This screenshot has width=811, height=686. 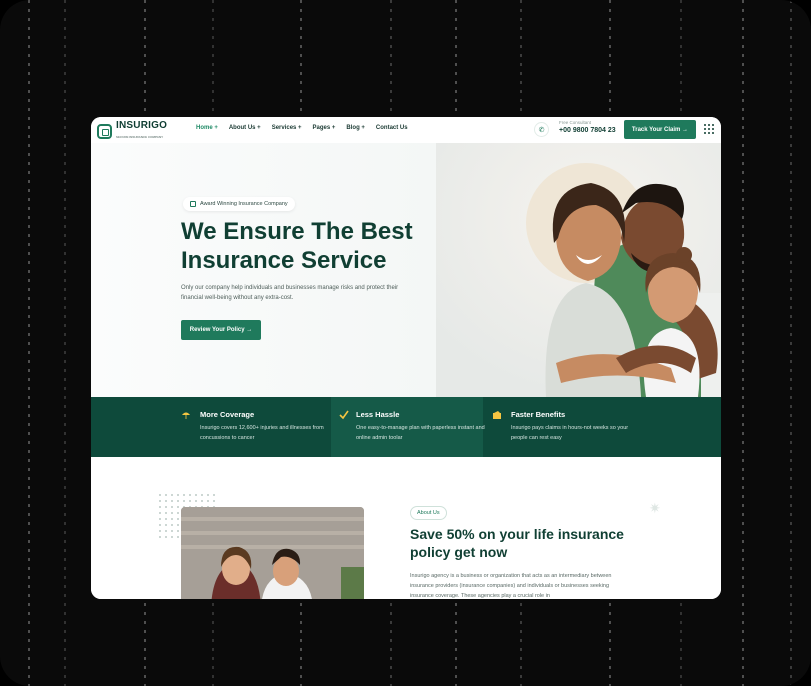 I want to click on consult-phone: +00 9800 7804 23, so click(x=587, y=130).